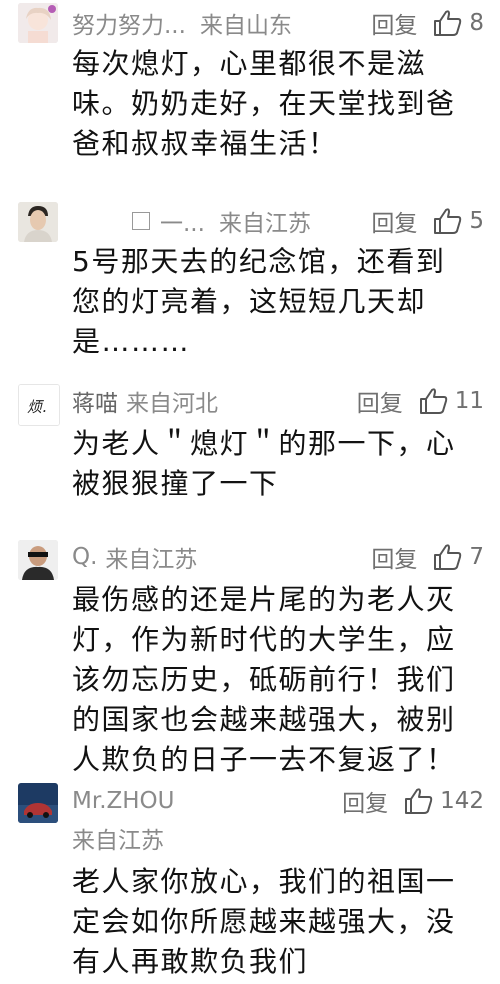 This screenshot has width=500, height=984. I want to click on like-button: 11, so click(451, 401).